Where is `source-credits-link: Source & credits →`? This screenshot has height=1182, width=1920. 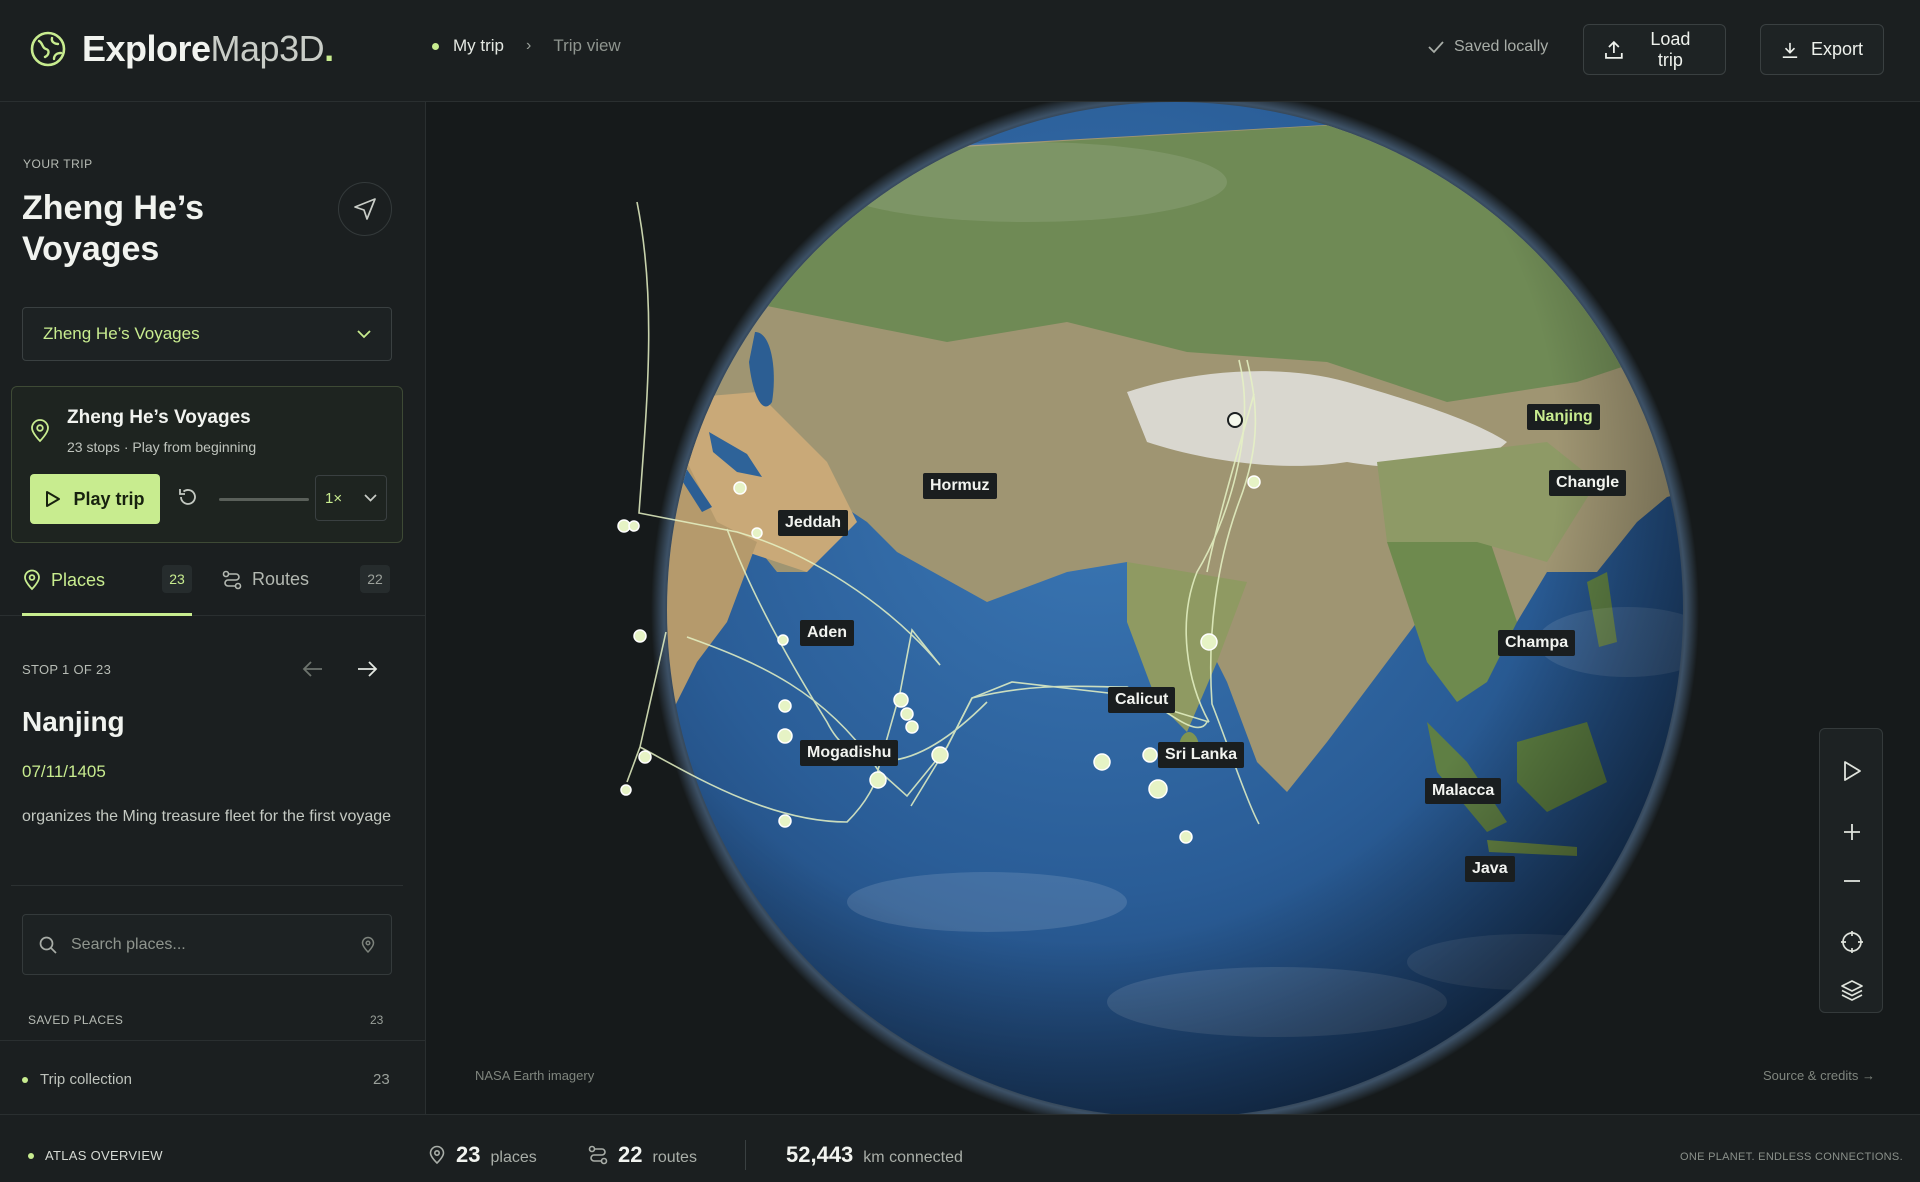
source-credits-link: Source & credits → is located at coordinates (1819, 1075).